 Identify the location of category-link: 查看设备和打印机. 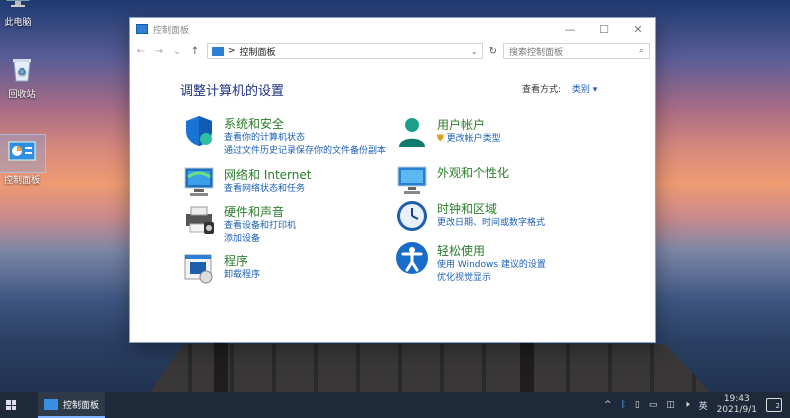
(260, 226).